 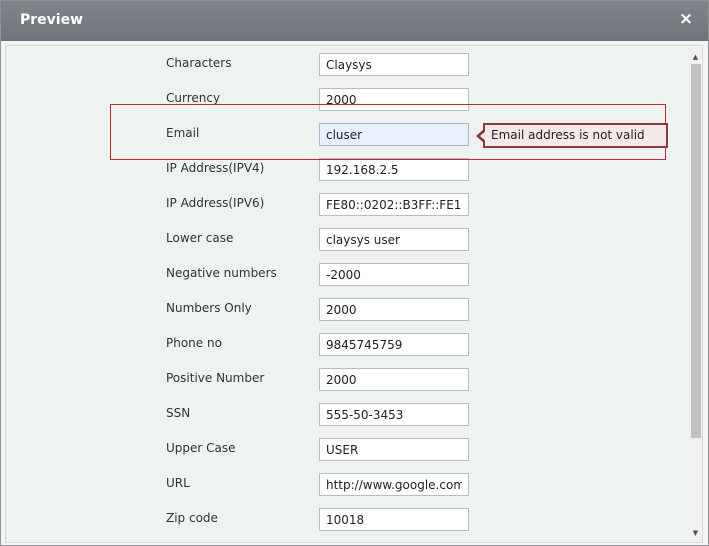 I want to click on close-icon: ×, so click(x=686, y=19).